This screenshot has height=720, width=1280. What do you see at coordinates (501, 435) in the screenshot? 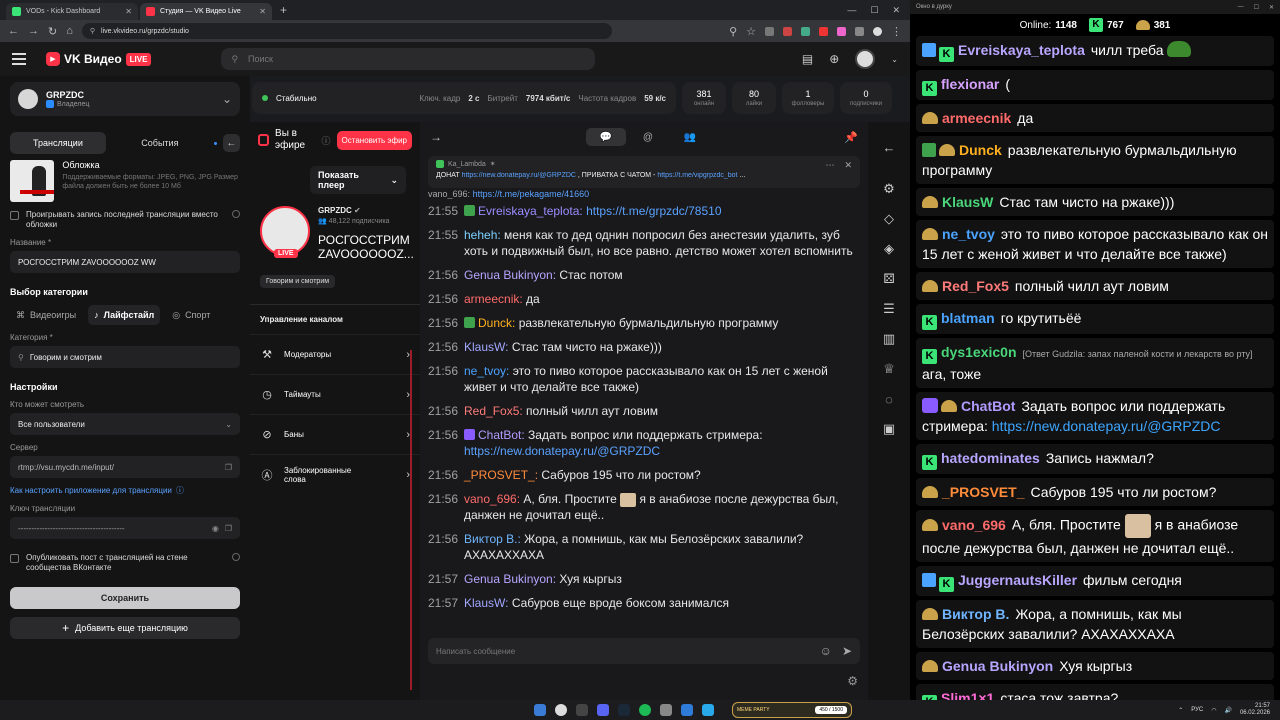
I see `chat-username: ChatBot:` at bounding box center [501, 435].